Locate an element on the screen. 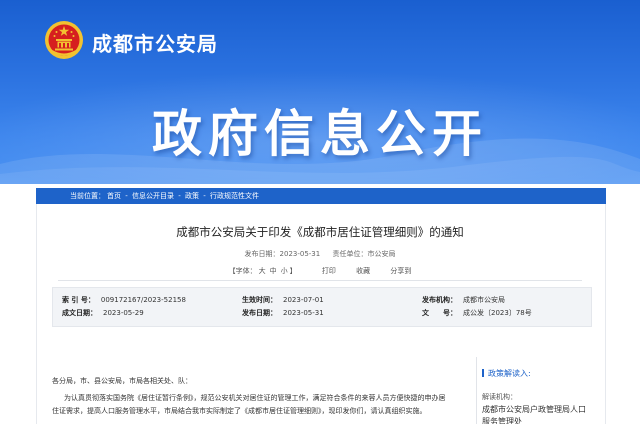 This screenshot has height=424, width=640. font-large-button: 大 is located at coordinates (262, 271).